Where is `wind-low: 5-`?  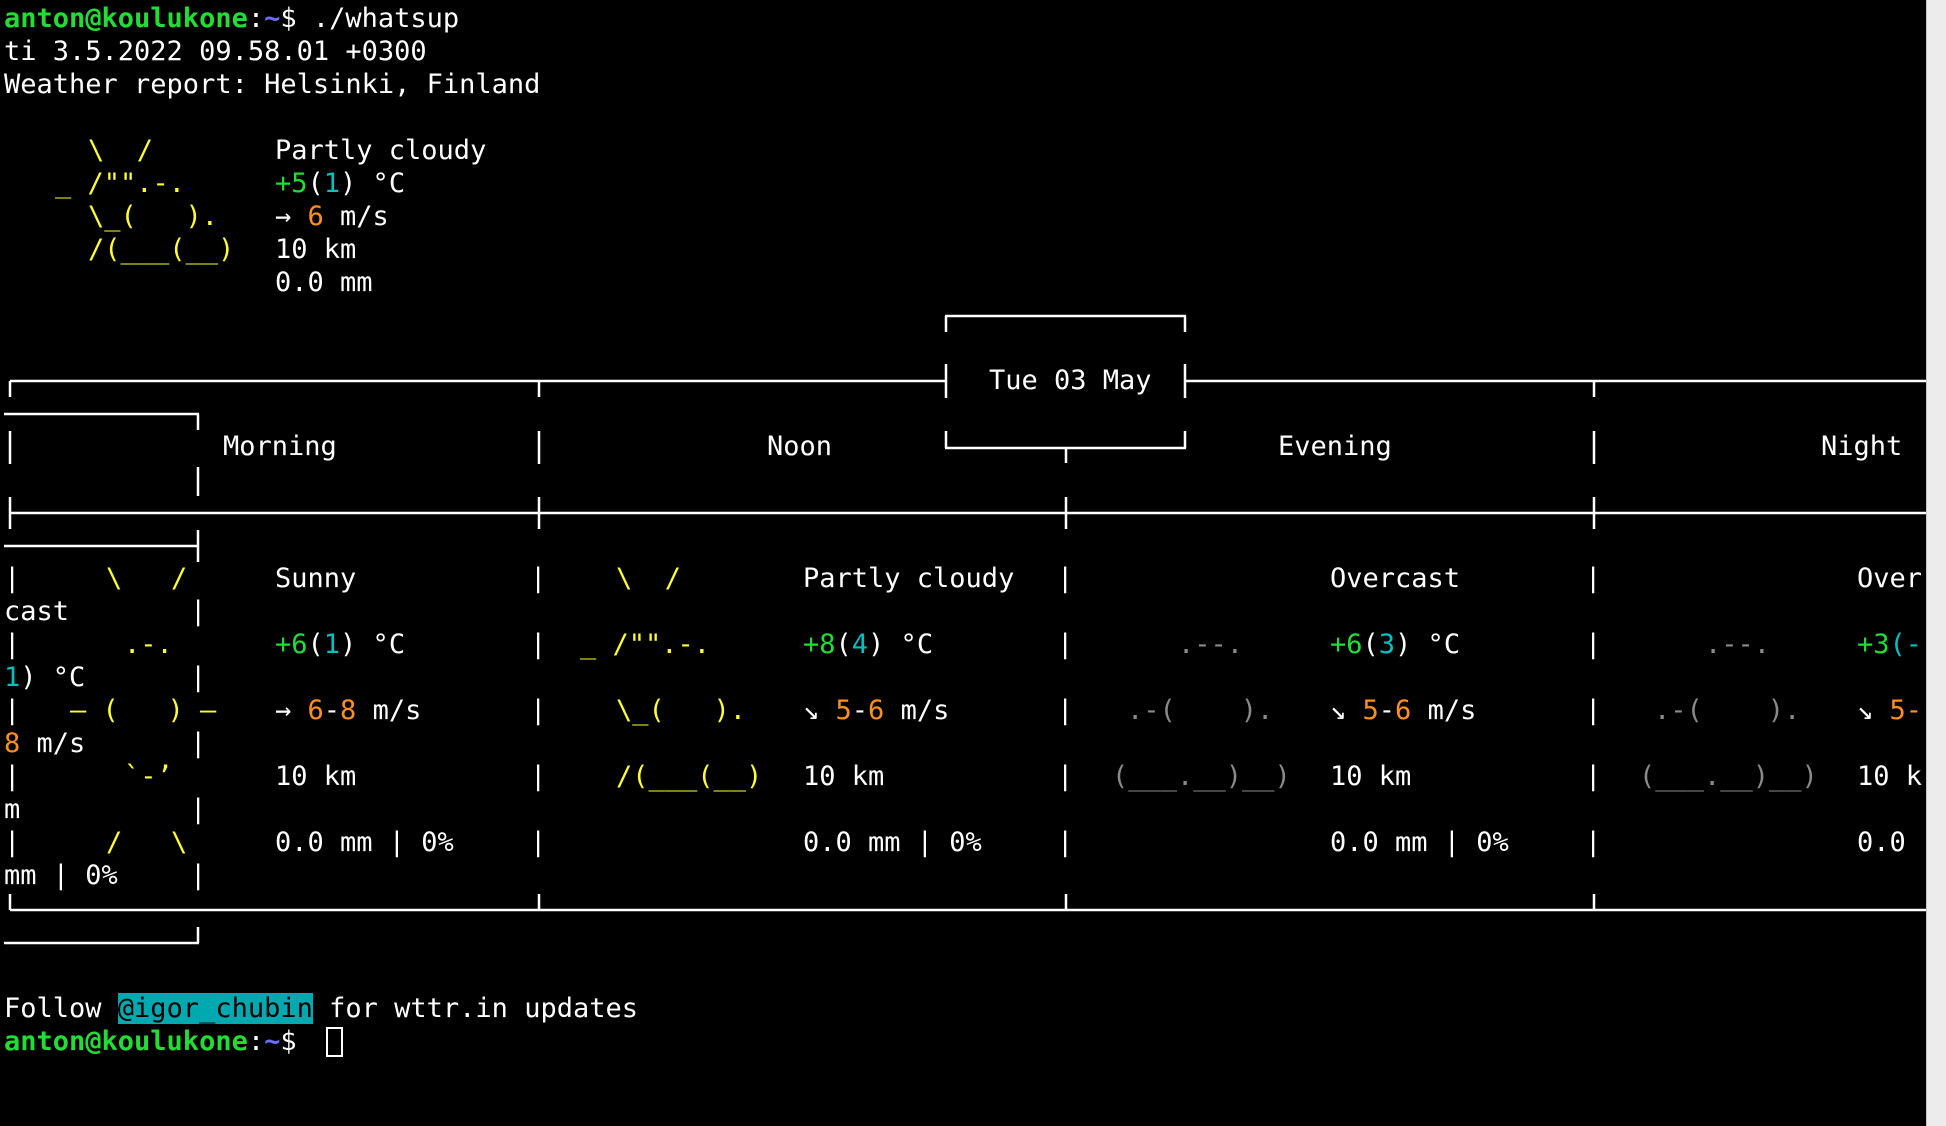 wind-low: 5- is located at coordinates (1906, 710).